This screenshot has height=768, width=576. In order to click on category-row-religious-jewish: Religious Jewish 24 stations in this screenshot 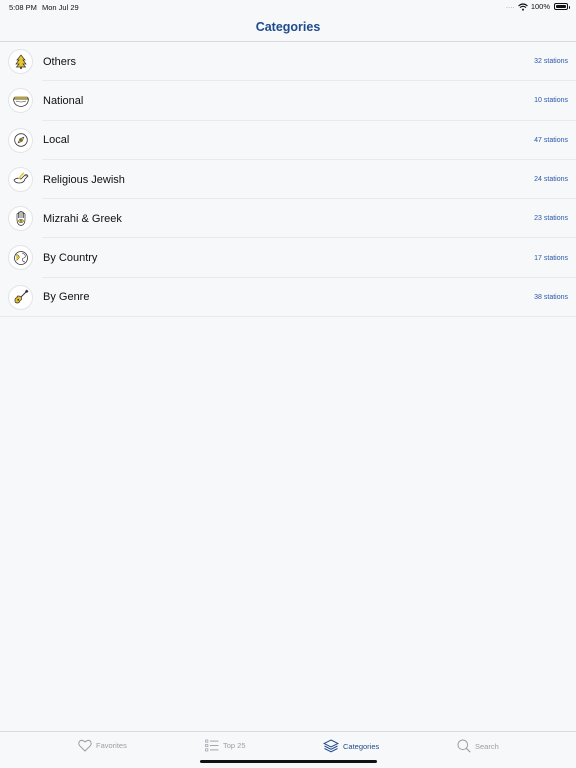, I will do `click(288, 180)`.